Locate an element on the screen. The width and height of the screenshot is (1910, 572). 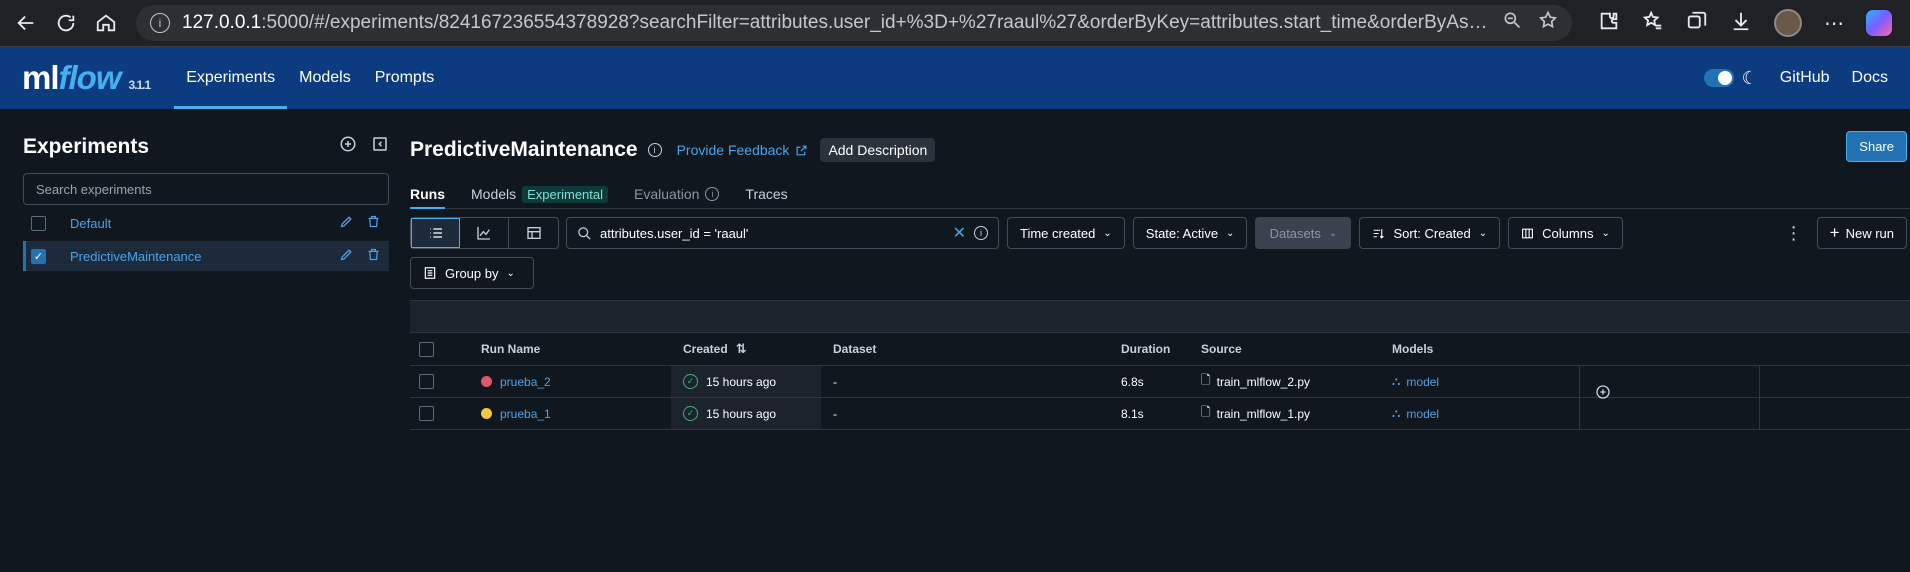
search-experiments-input: Search experiments is located at coordinates (206, 189).